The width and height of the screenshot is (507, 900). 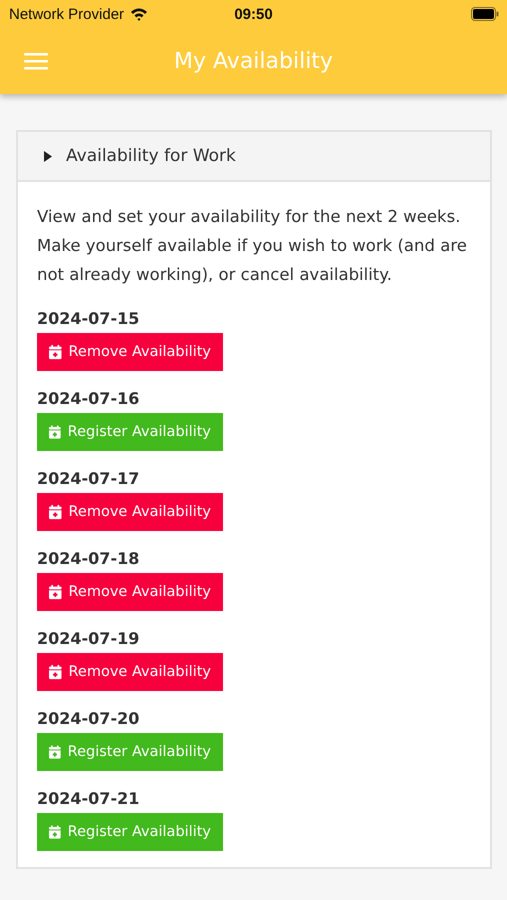 I want to click on wifi-icon, so click(x=139, y=14).